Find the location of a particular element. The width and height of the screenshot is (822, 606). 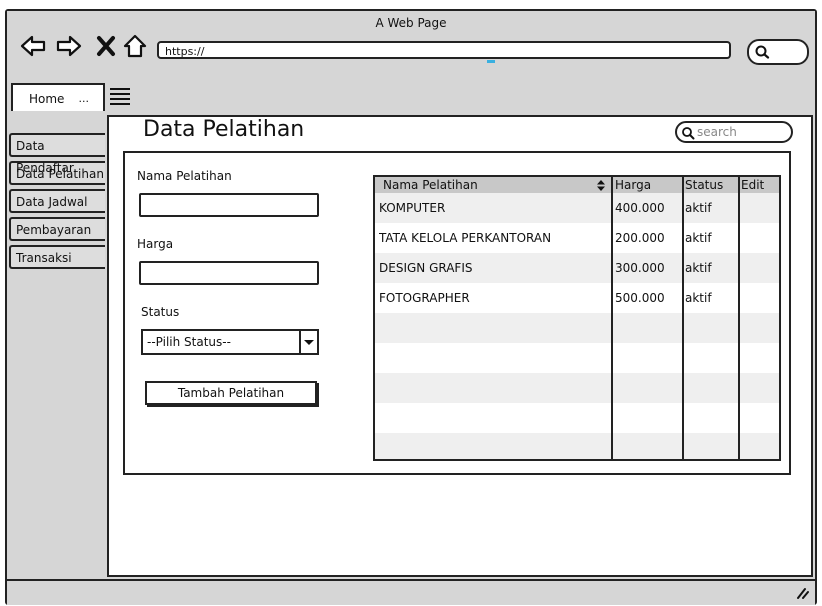

back-icon is located at coordinates (33, 46).